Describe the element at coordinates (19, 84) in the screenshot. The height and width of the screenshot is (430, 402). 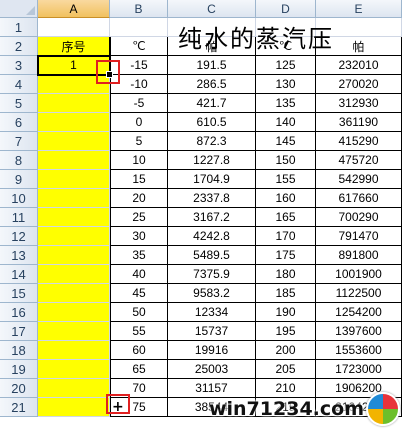
I see `row-header-4: 4` at that location.